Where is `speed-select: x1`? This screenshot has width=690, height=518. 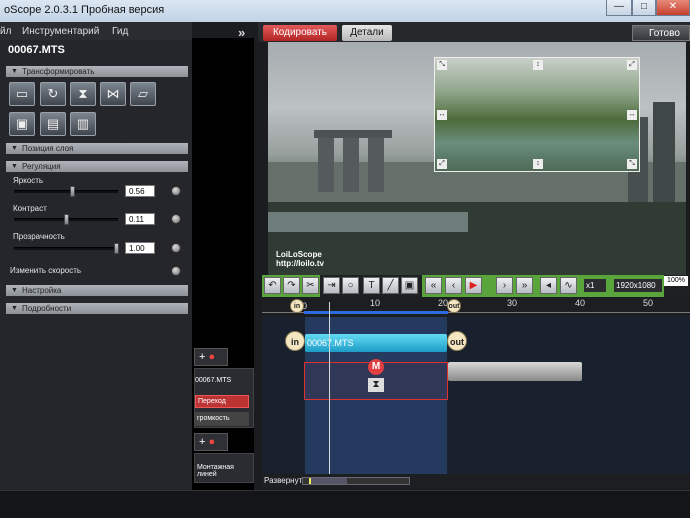 speed-select: x1 is located at coordinates (595, 285).